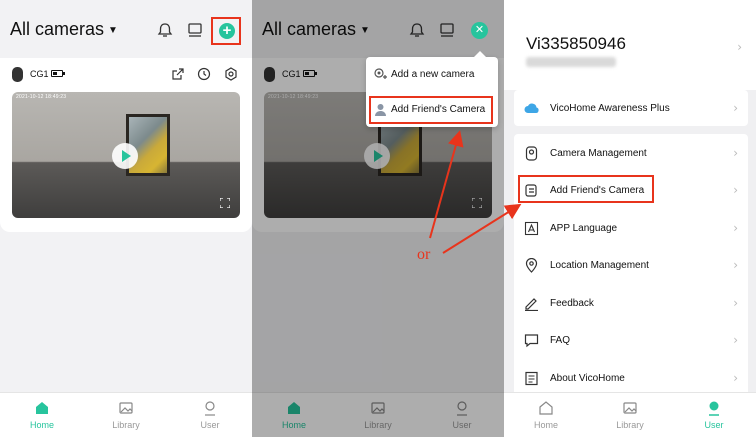 This screenshot has height=437, width=756. I want to click on chat-bubble-icon, so click(531, 341).